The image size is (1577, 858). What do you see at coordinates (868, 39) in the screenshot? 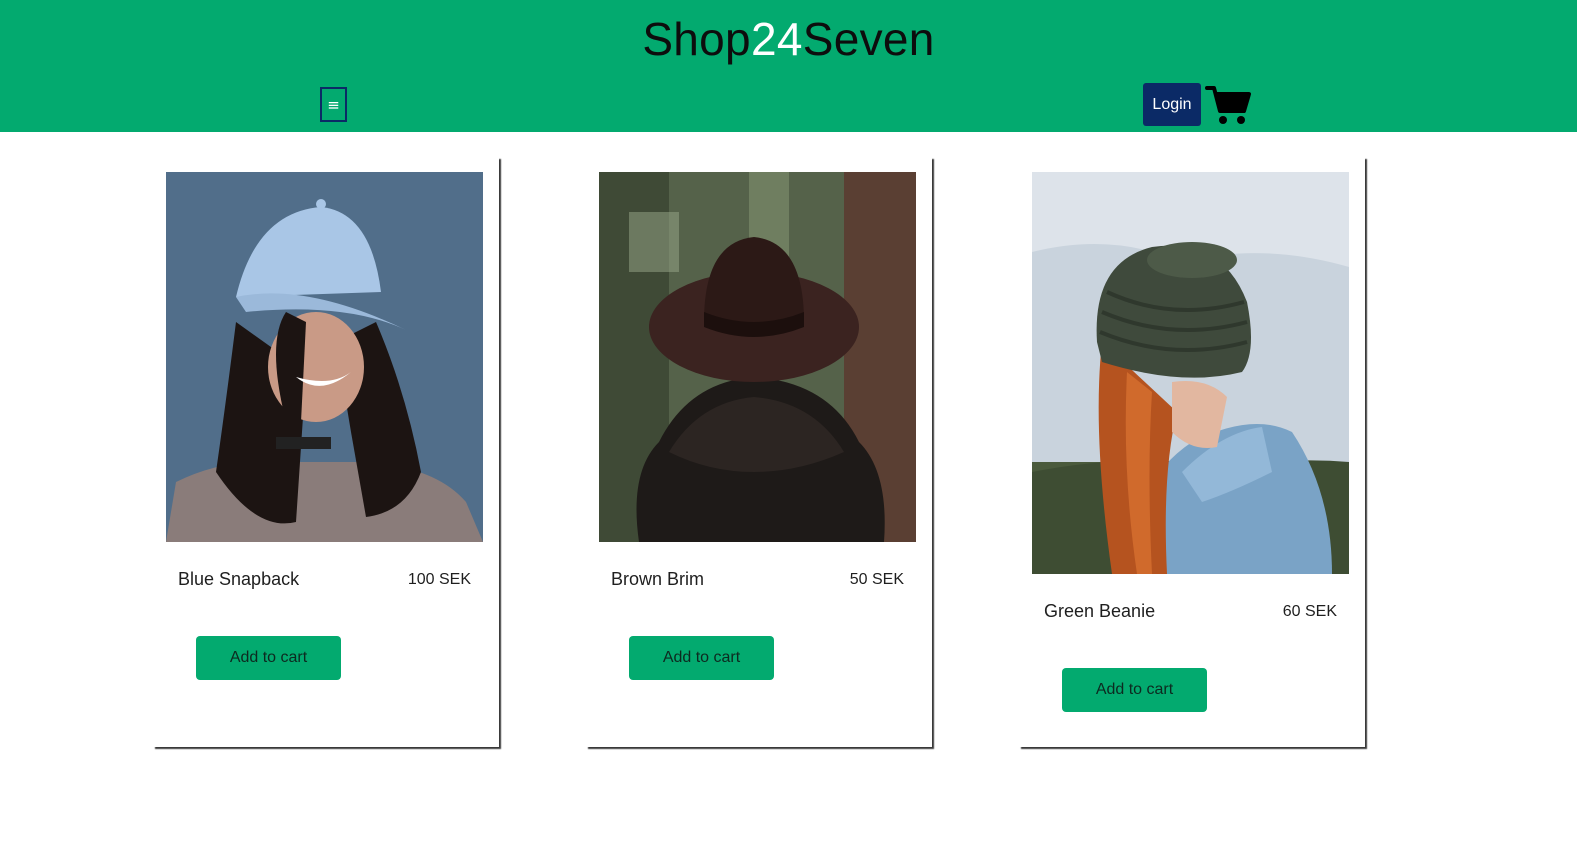
I see `logo-text-seven: Seven` at bounding box center [868, 39].